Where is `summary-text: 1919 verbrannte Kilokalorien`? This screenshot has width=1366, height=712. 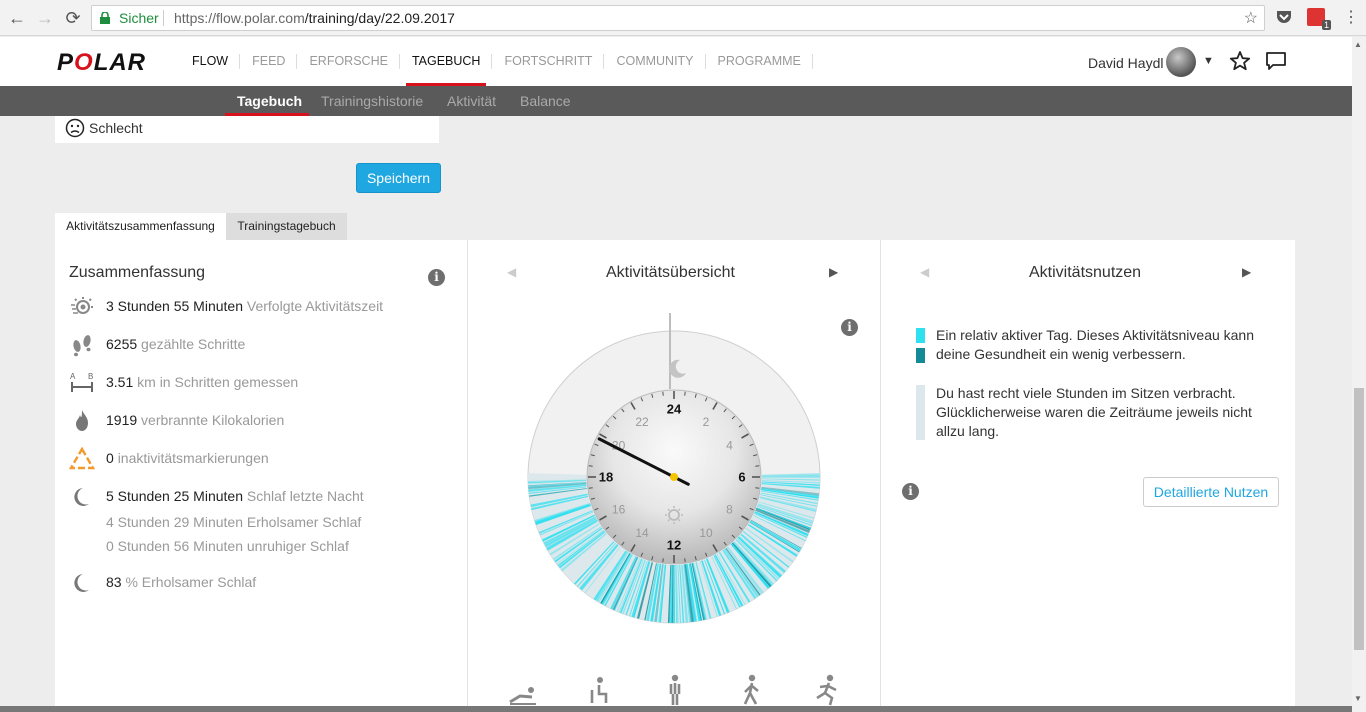
summary-text: 1919 verbrannte Kilokalorien is located at coordinates (195, 420).